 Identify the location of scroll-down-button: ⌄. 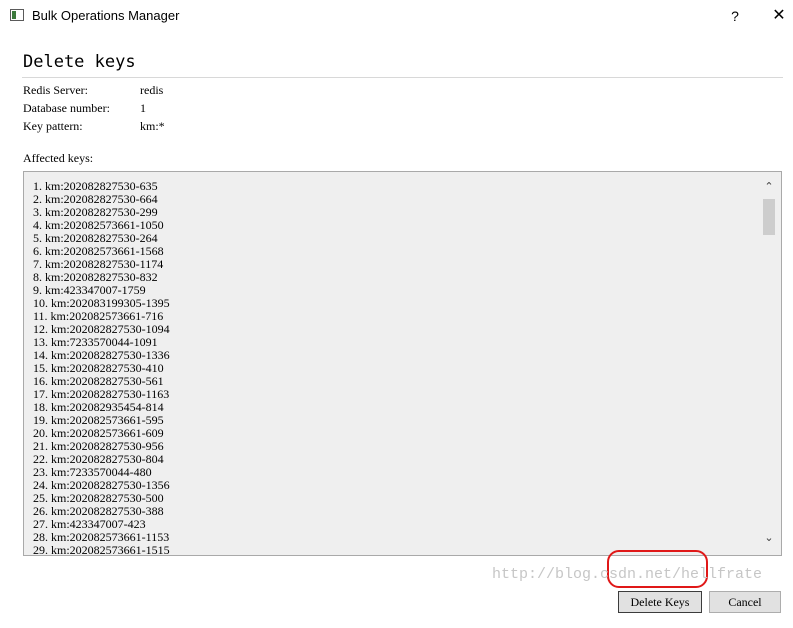
(769, 538).